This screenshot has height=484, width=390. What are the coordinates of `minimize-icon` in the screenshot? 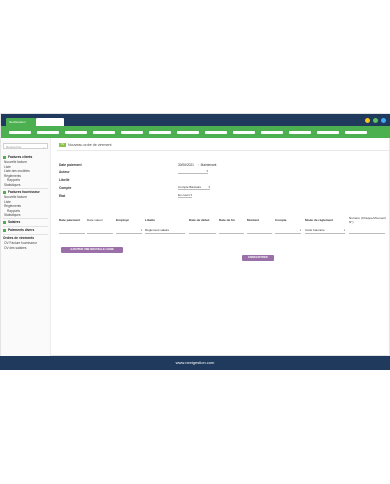 It's located at (367, 120).